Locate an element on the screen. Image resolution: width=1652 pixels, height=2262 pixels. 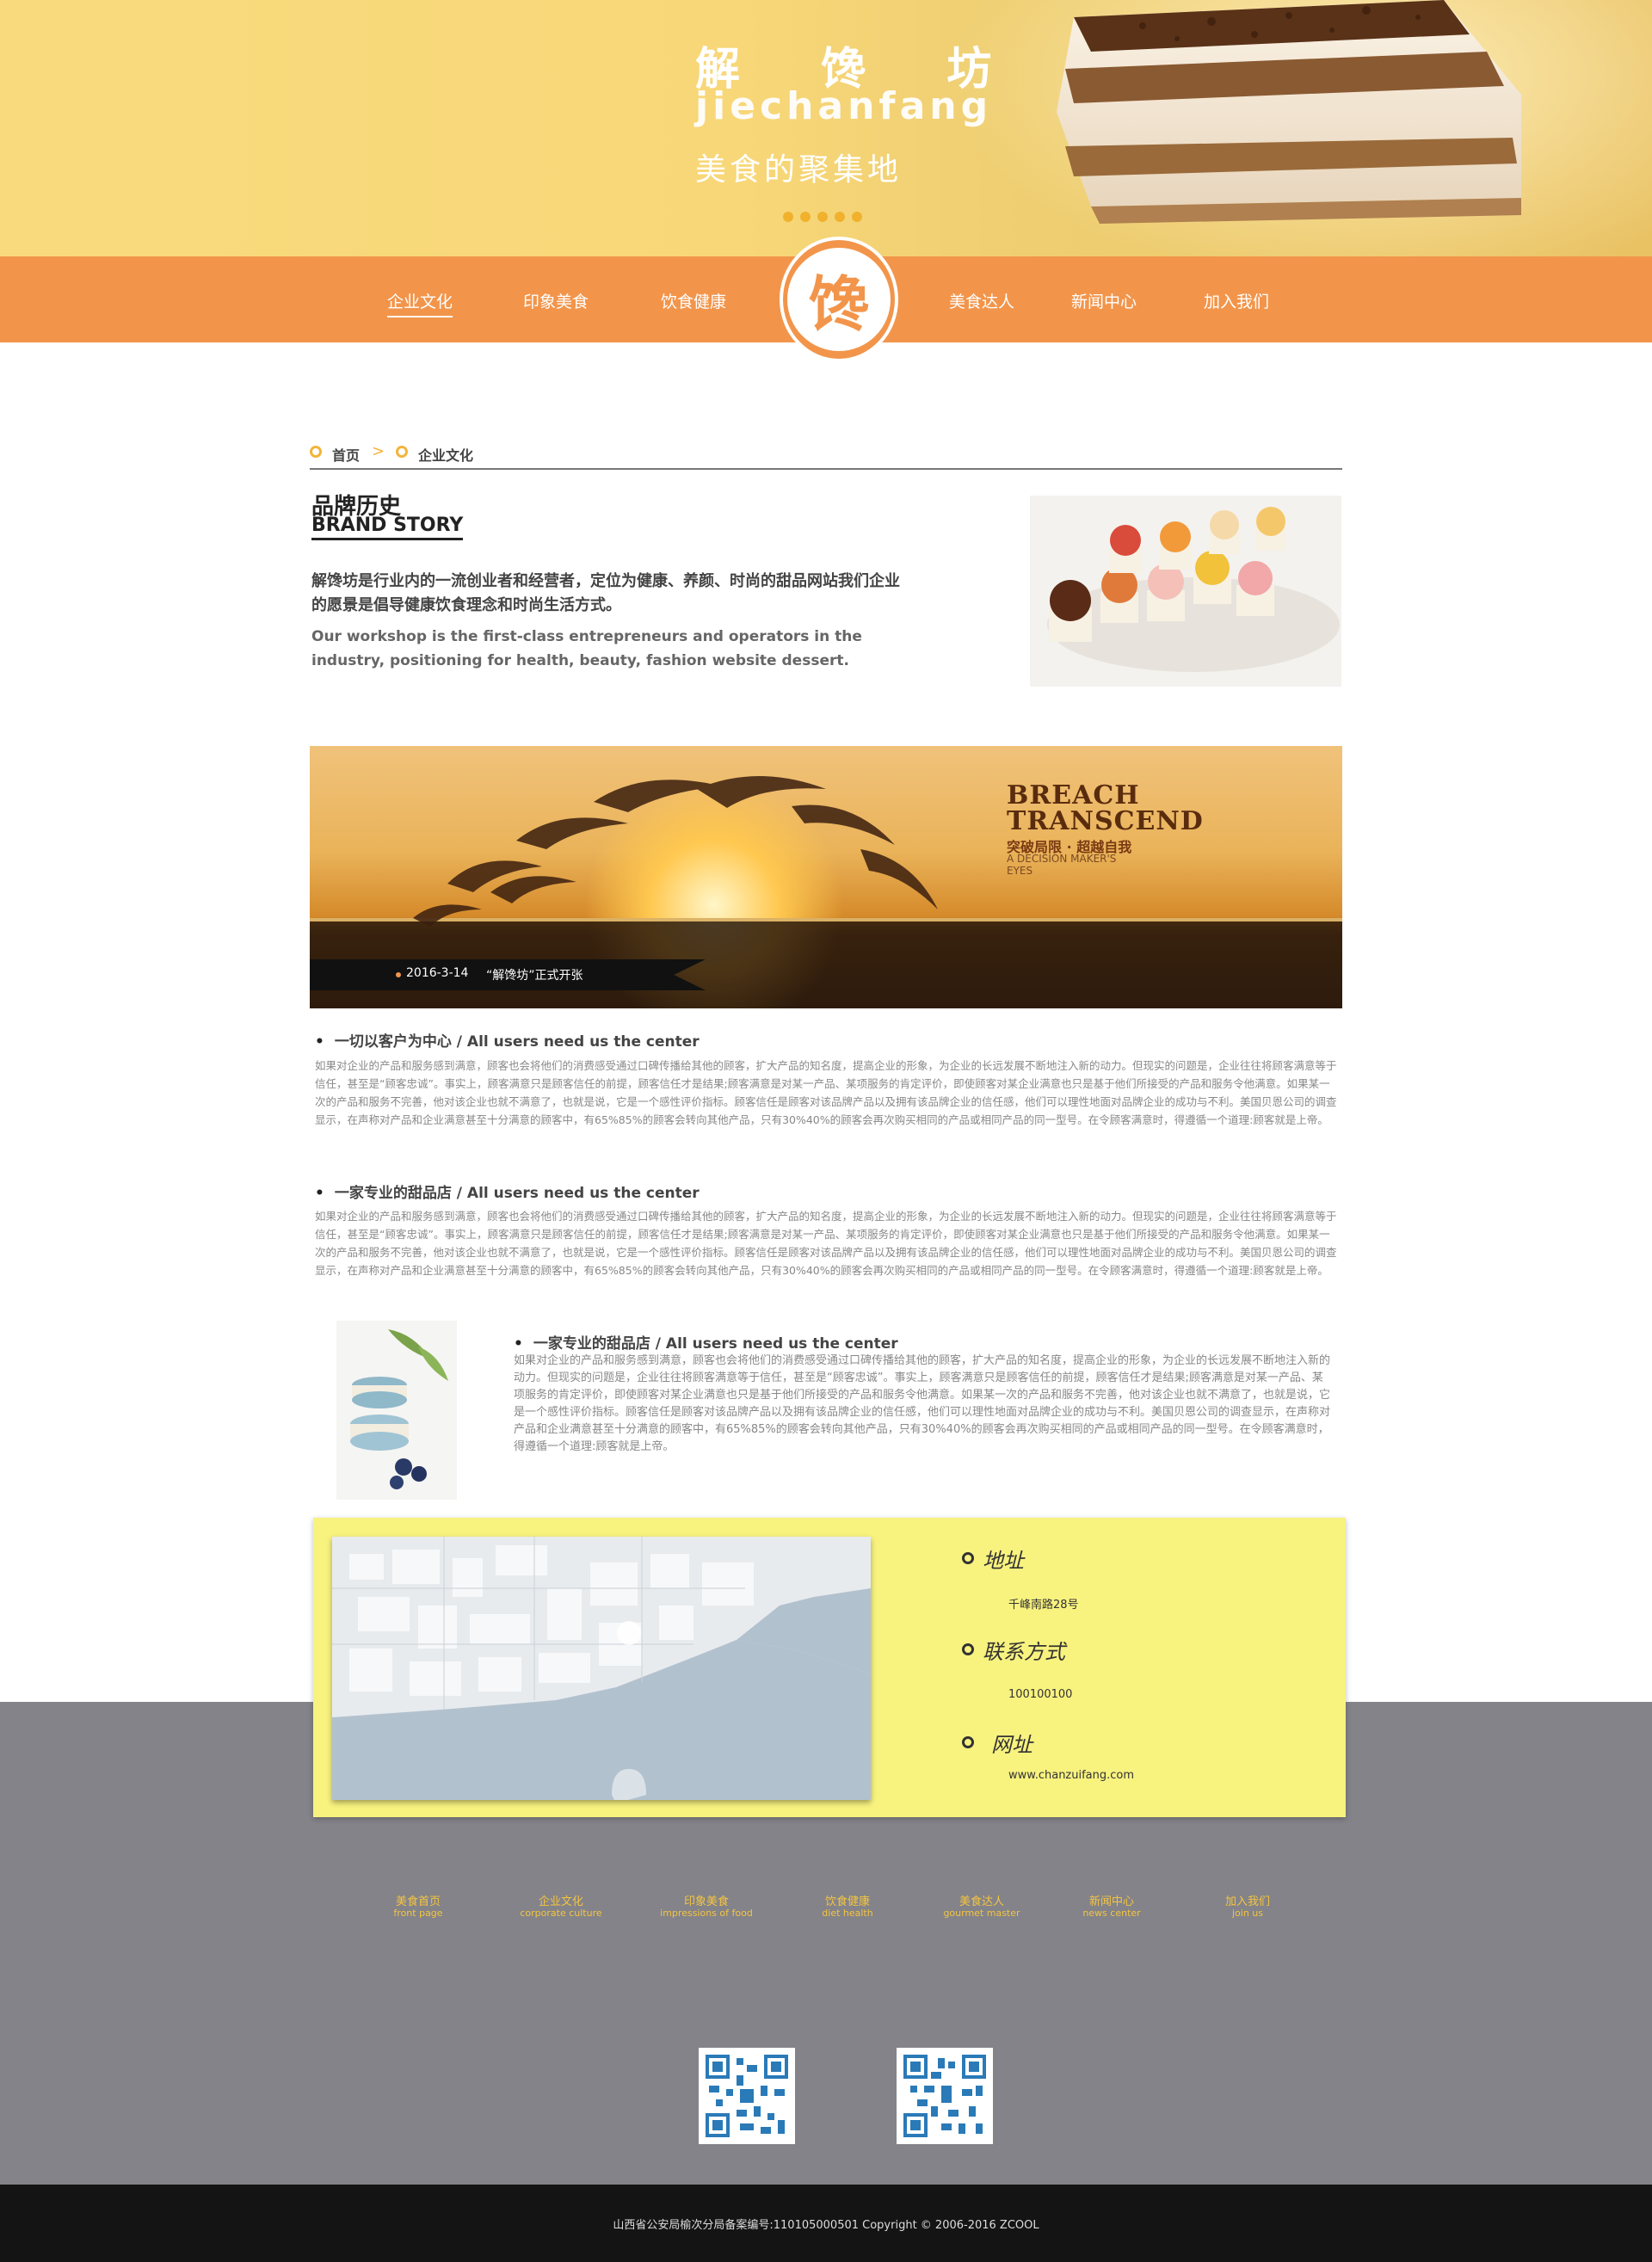
site-logo: 馋 is located at coordinates (839, 300).